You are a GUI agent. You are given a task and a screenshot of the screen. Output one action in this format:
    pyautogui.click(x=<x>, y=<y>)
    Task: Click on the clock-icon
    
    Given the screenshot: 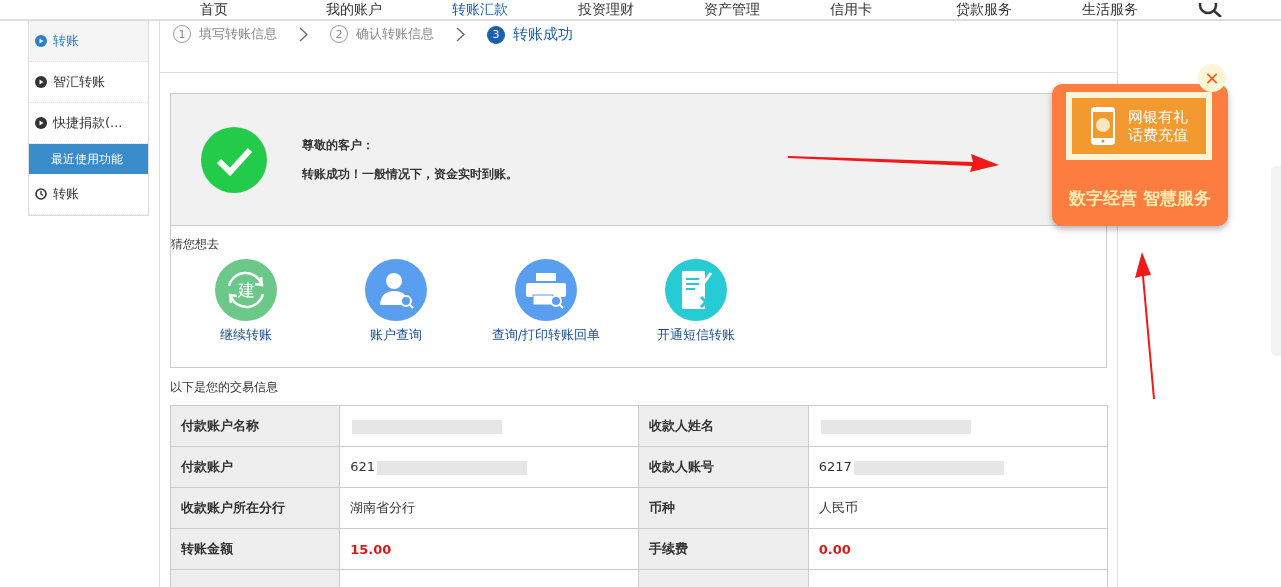 What is the action you would take?
    pyautogui.click(x=41, y=194)
    